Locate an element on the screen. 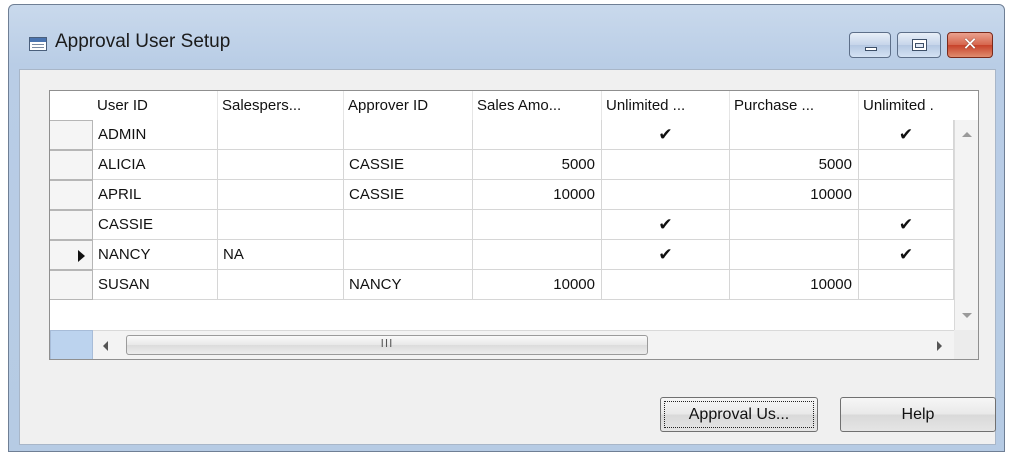 The image size is (1018, 459). table-window-icon is located at coordinates (38, 44).